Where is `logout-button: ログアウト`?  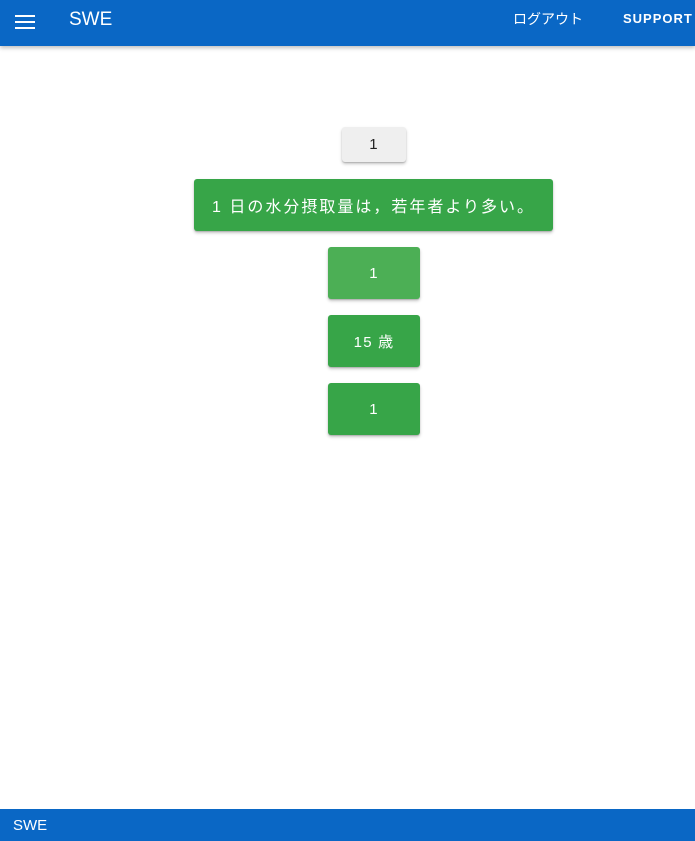 logout-button: ログアウト is located at coordinates (548, 19).